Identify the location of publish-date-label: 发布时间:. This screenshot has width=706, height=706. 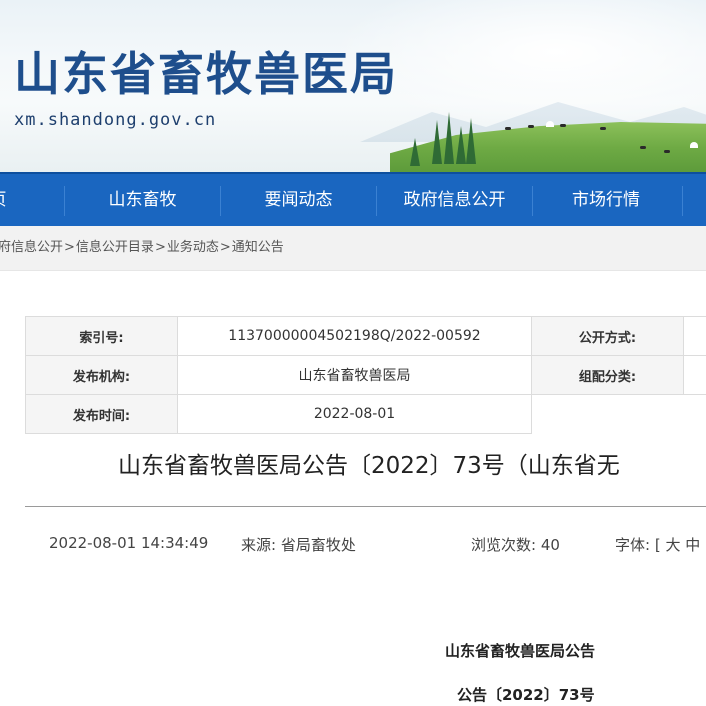
(101, 414).